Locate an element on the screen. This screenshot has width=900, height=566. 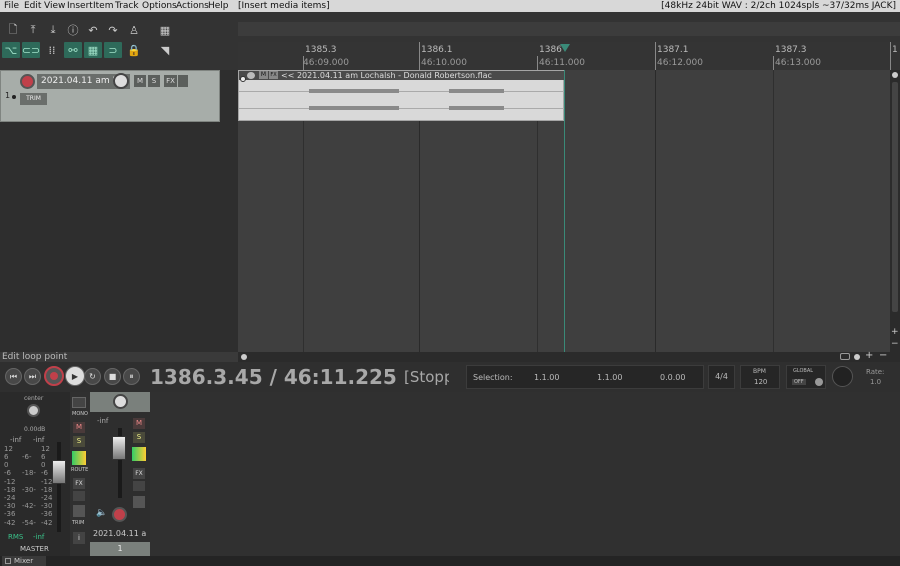
master-volume-readout: 0.00dB is located at coordinates (34, 429).